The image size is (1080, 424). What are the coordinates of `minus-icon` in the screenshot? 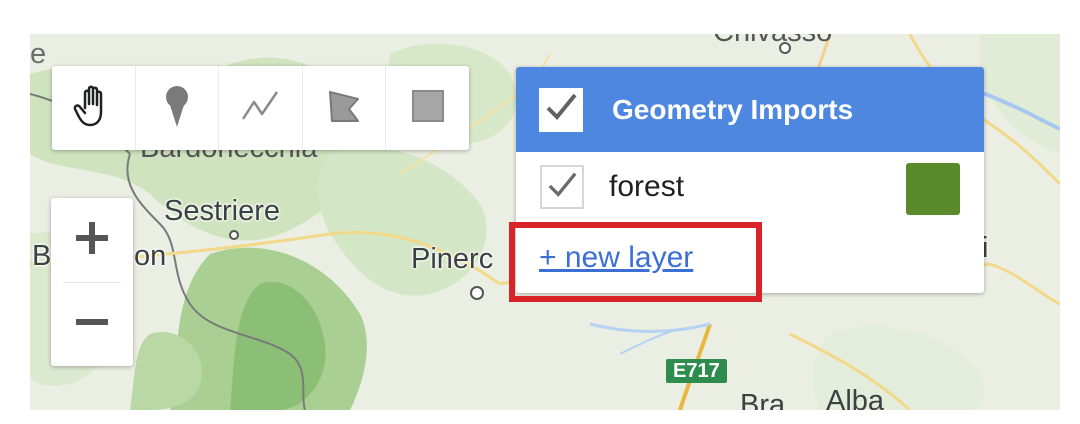 It's located at (92, 324).